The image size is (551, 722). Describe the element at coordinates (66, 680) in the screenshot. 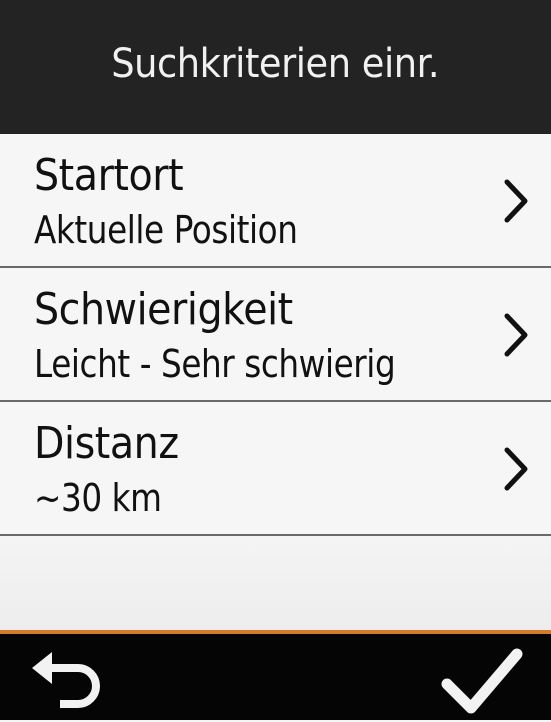

I see `back-arrow-icon` at that location.